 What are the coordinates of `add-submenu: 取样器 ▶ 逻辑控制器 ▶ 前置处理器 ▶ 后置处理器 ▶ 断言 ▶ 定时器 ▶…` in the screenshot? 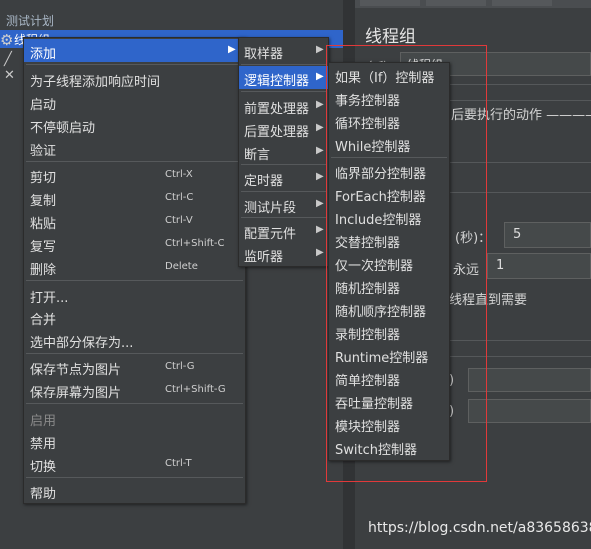 It's located at (283, 152).